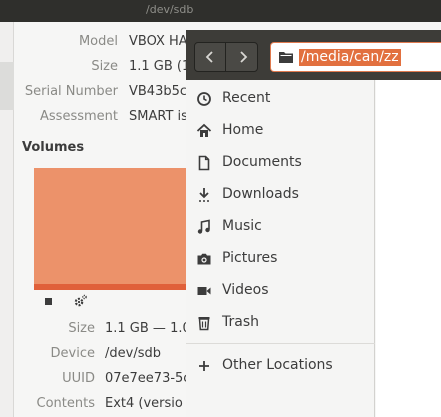  What do you see at coordinates (204, 163) in the screenshot?
I see `document-icon` at bounding box center [204, 163].